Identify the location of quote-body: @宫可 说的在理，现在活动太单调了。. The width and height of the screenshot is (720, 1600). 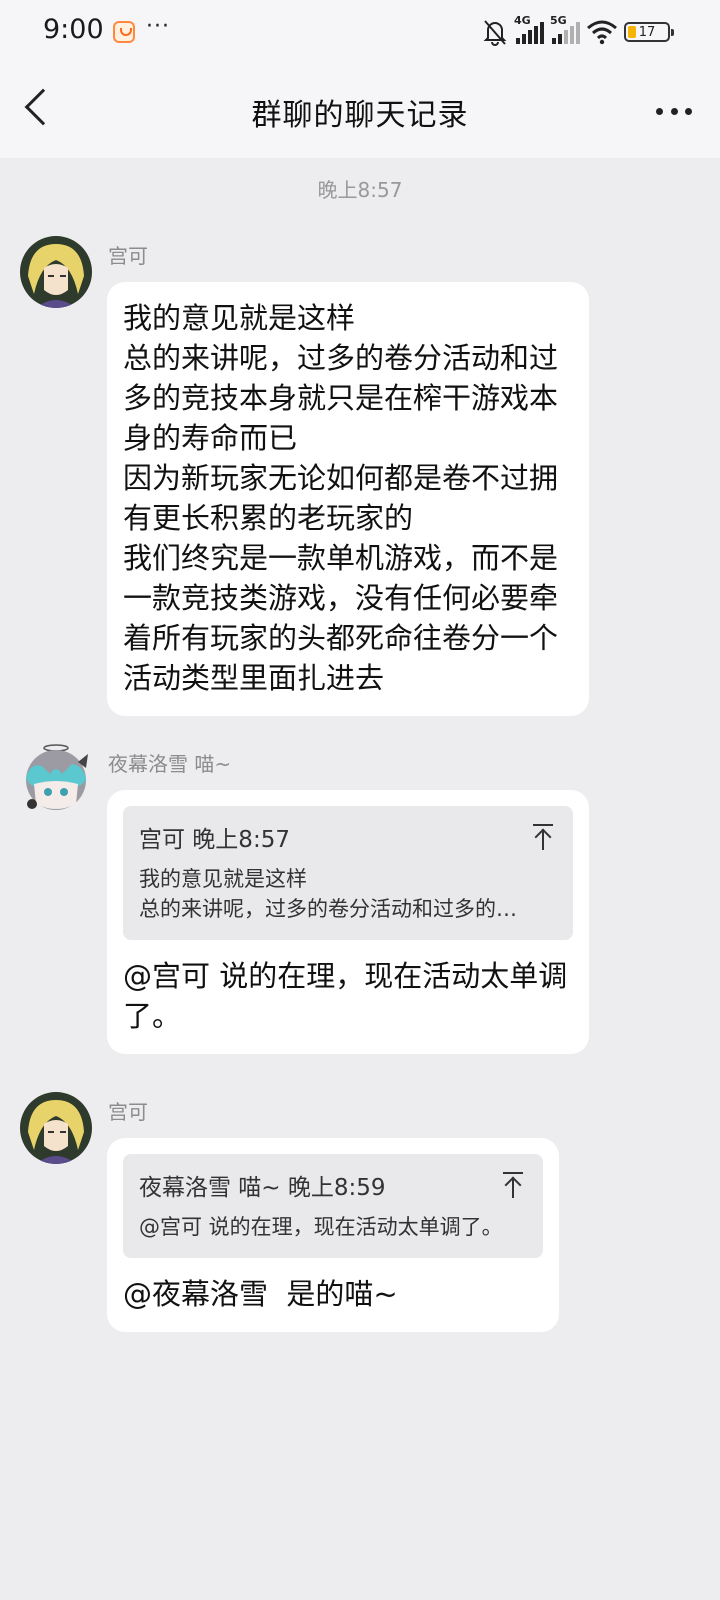
(321, 1227).